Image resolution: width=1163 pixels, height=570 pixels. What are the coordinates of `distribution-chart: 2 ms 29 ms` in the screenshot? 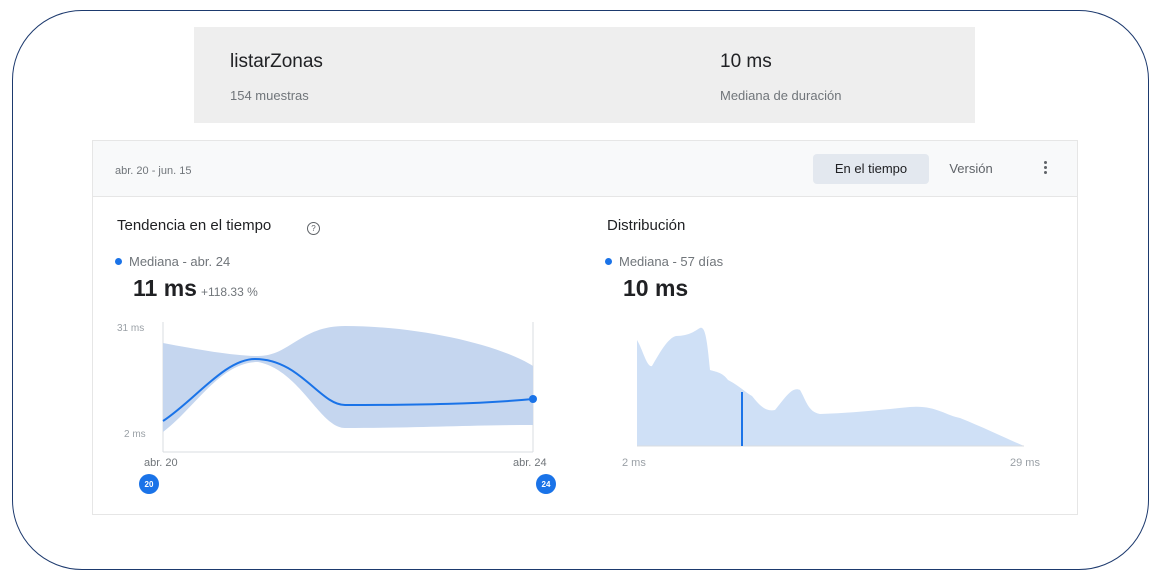 It's located at (831, 398).